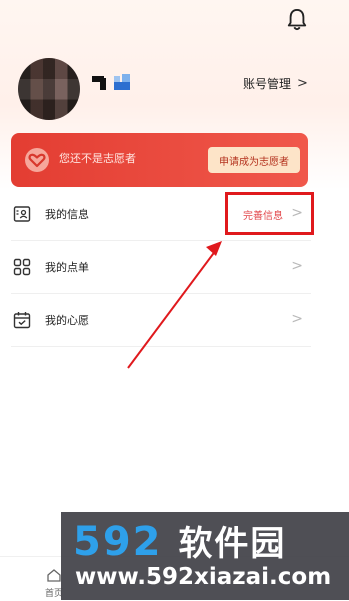 Image resolution: width=349 pixels, height=601 pixels. I want to click on id-card-icon, so click(22, 214).